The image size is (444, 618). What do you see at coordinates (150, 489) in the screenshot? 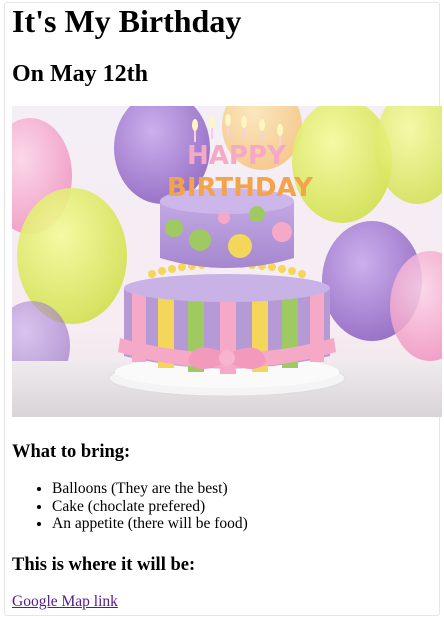
I see `list-item: Balloons (They are the best)` at bounding box center [150, 489].